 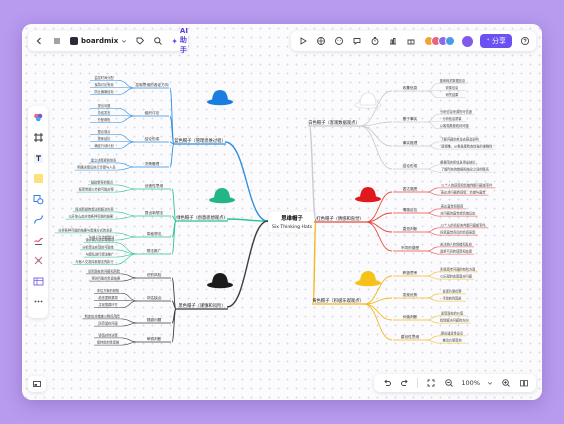 What do you see at coordinates (452, 298) in the screenshot?
I see `yellow-leaf-label: 寻找有利因素` at bounding box center [452, 298].